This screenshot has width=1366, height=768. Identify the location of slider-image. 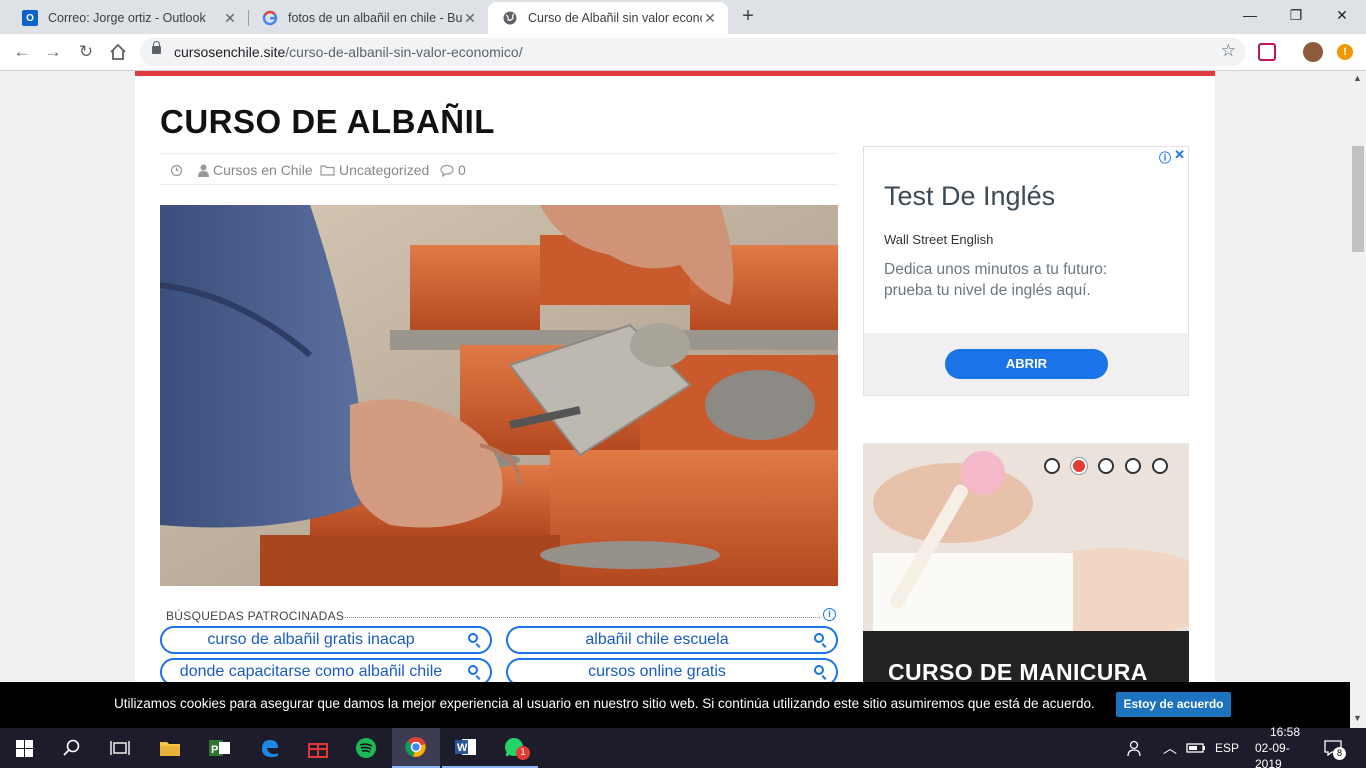
(1026, 540).